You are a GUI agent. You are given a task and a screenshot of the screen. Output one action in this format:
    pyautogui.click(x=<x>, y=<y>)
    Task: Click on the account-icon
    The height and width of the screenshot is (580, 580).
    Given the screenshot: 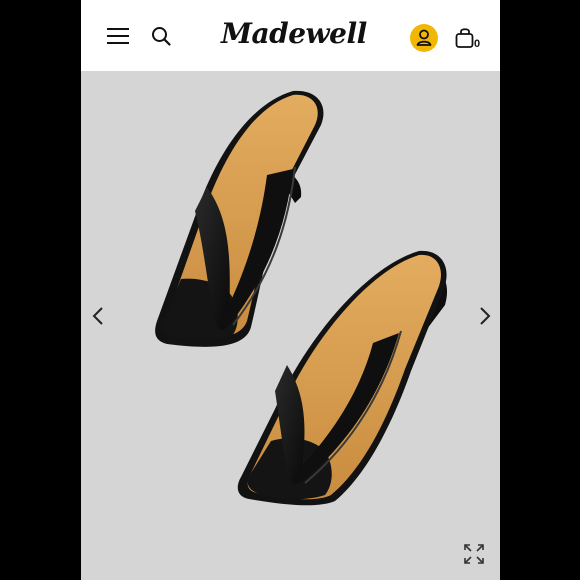 What is the action you would take?
    pyautogui.click(x=424, y=37)
    